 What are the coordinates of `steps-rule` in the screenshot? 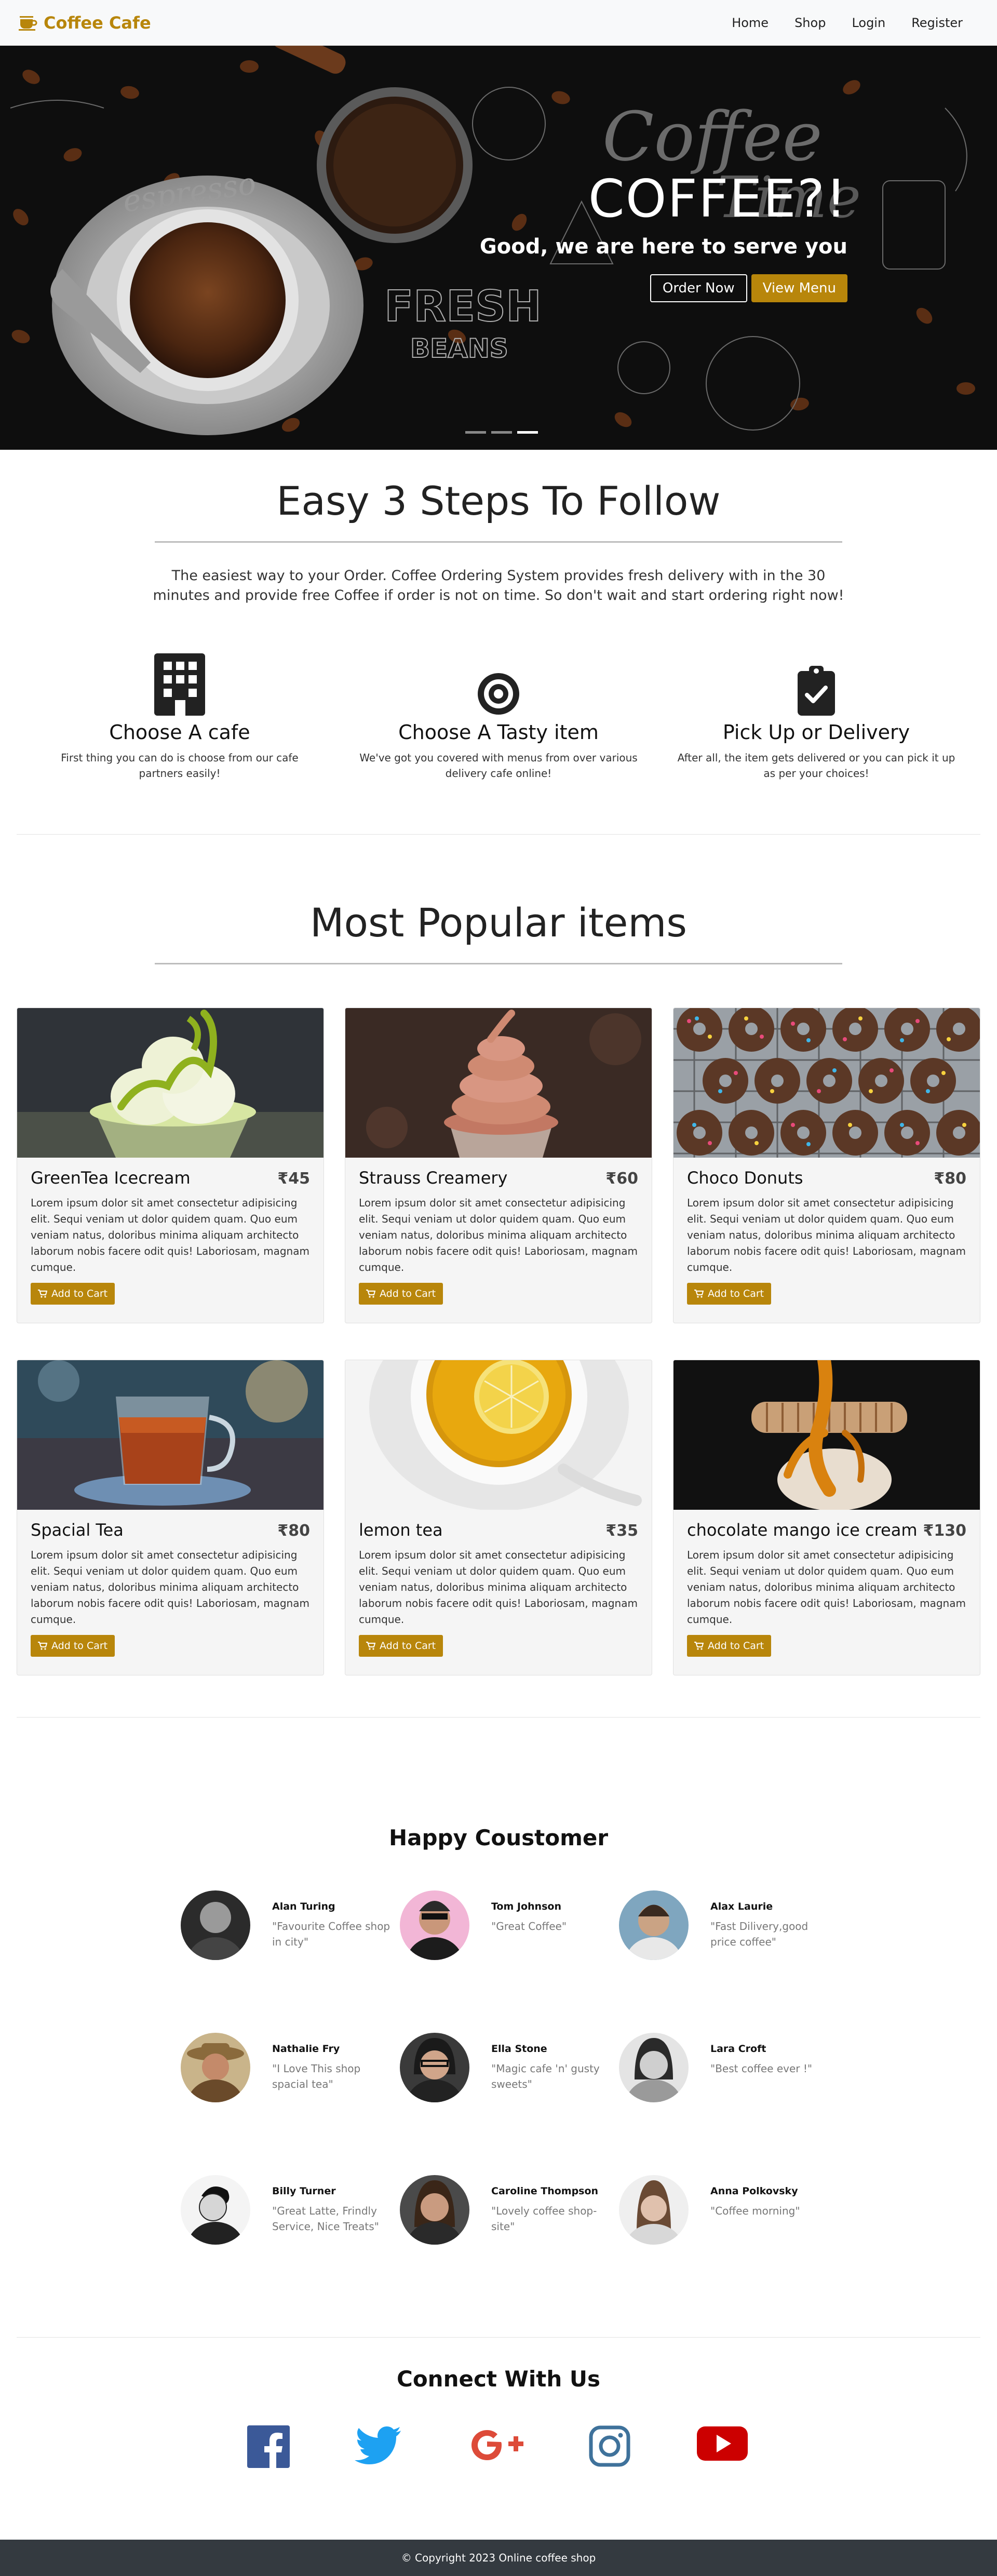 It's located at (498, 542).